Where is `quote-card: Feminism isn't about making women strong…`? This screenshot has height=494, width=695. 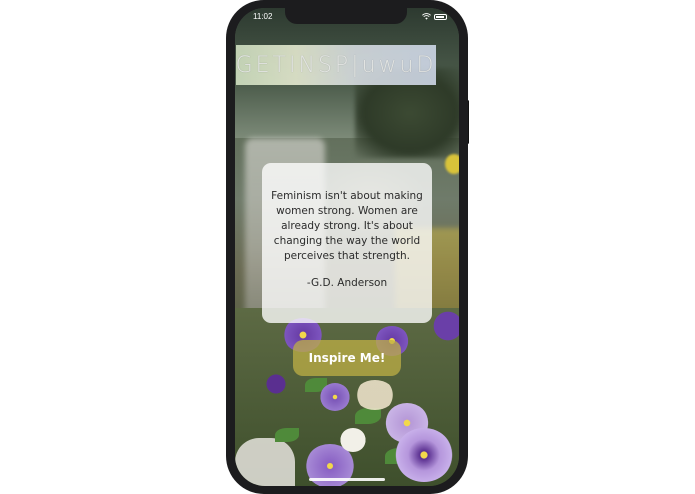 quote-card: Feminism isn't about making women strong… is located at coordinates (347, 243).